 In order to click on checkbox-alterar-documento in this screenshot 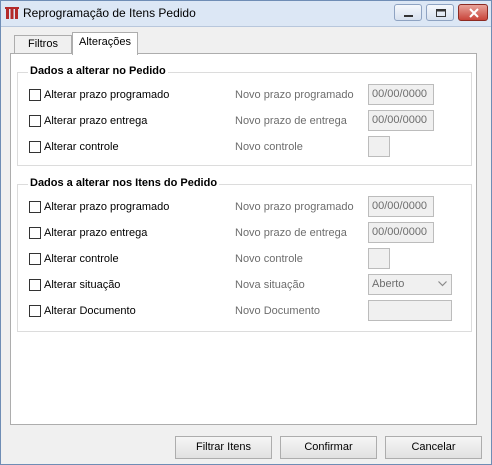, I will do `click(35, 311)`.